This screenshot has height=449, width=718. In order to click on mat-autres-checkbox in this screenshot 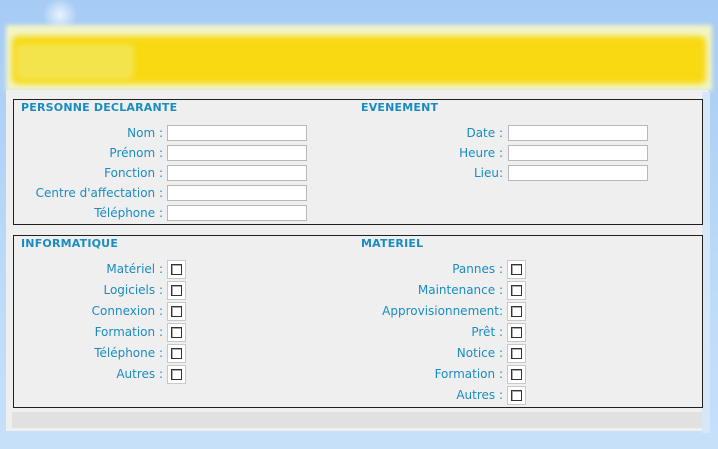, I will do `click(516, 395)`.